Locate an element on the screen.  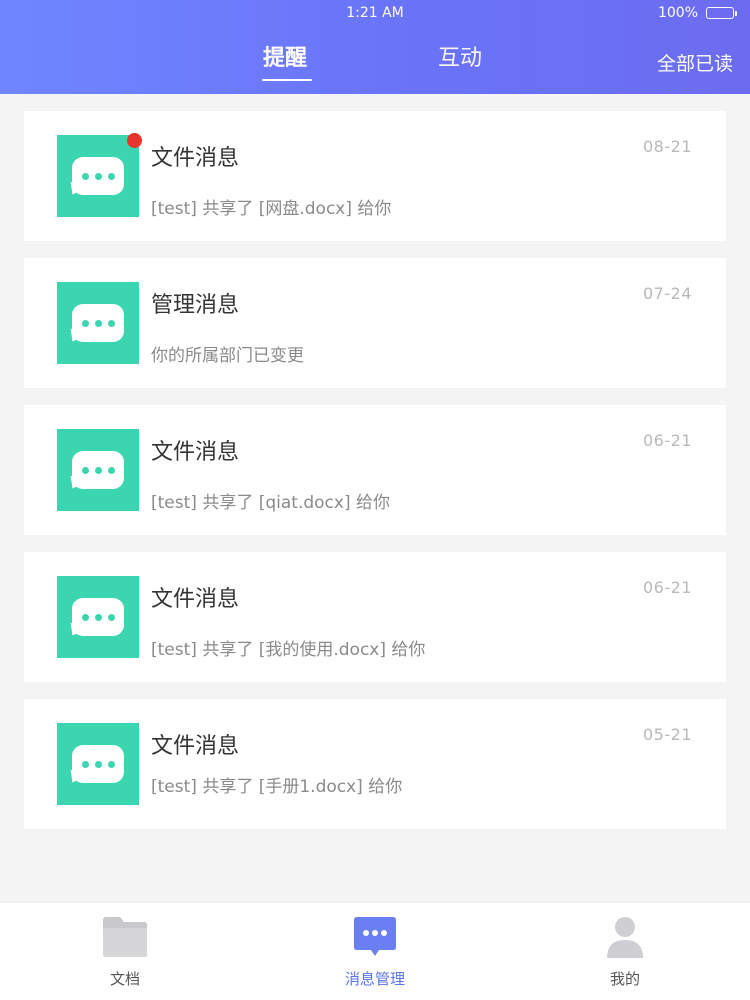
status-battery: 100% is located at coordinates (697, 13).